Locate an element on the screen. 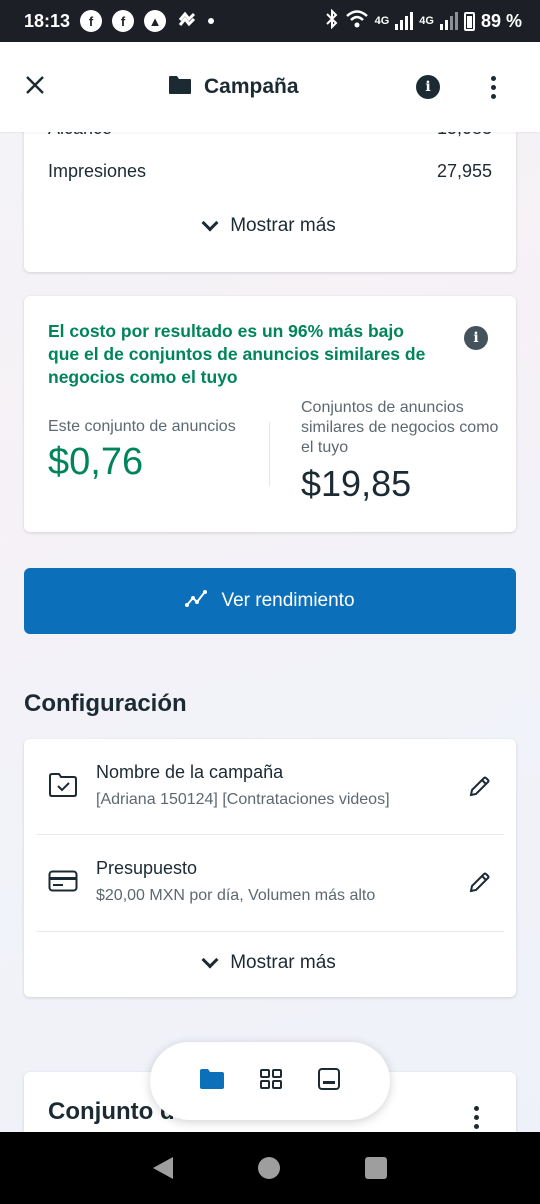  campaign-name-title: Nombre de la campaña is located at coordinates (190, 772).